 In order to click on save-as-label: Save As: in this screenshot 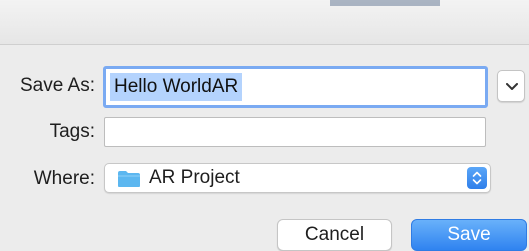, I will do `click(57, 85)`.